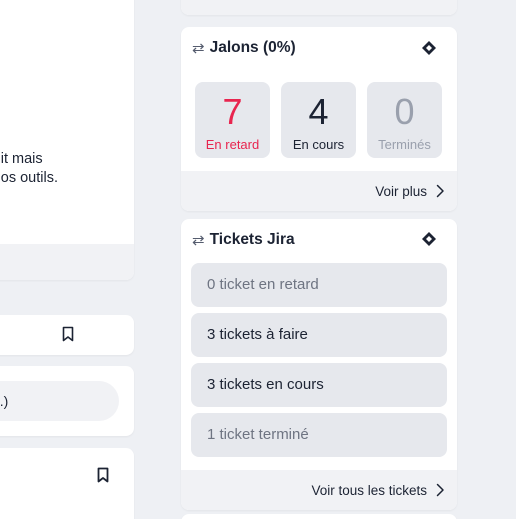 The image size is (516, 519). What do you see at coordinates (318, 111) in the screenshot?
I see `stat-value: 4` at bounding box center [318, 111].